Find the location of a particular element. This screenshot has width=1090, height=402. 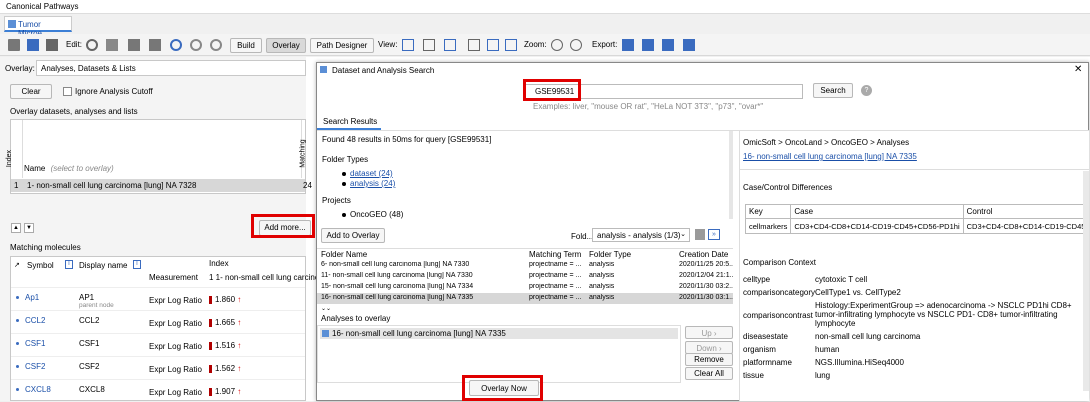

table-row: CSF2 CSF2 Expr Log Ratio 1.562 ↑ is located at coordinates (158, 367).